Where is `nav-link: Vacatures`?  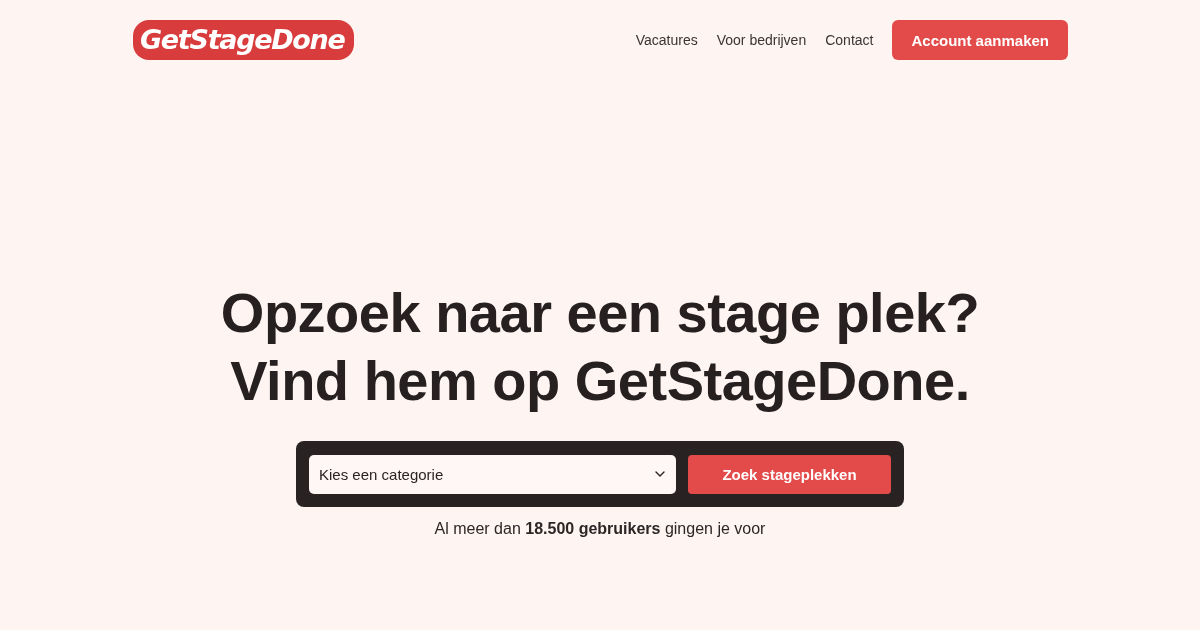 nav-link: Vacatures is located at coordinates (666, 40).